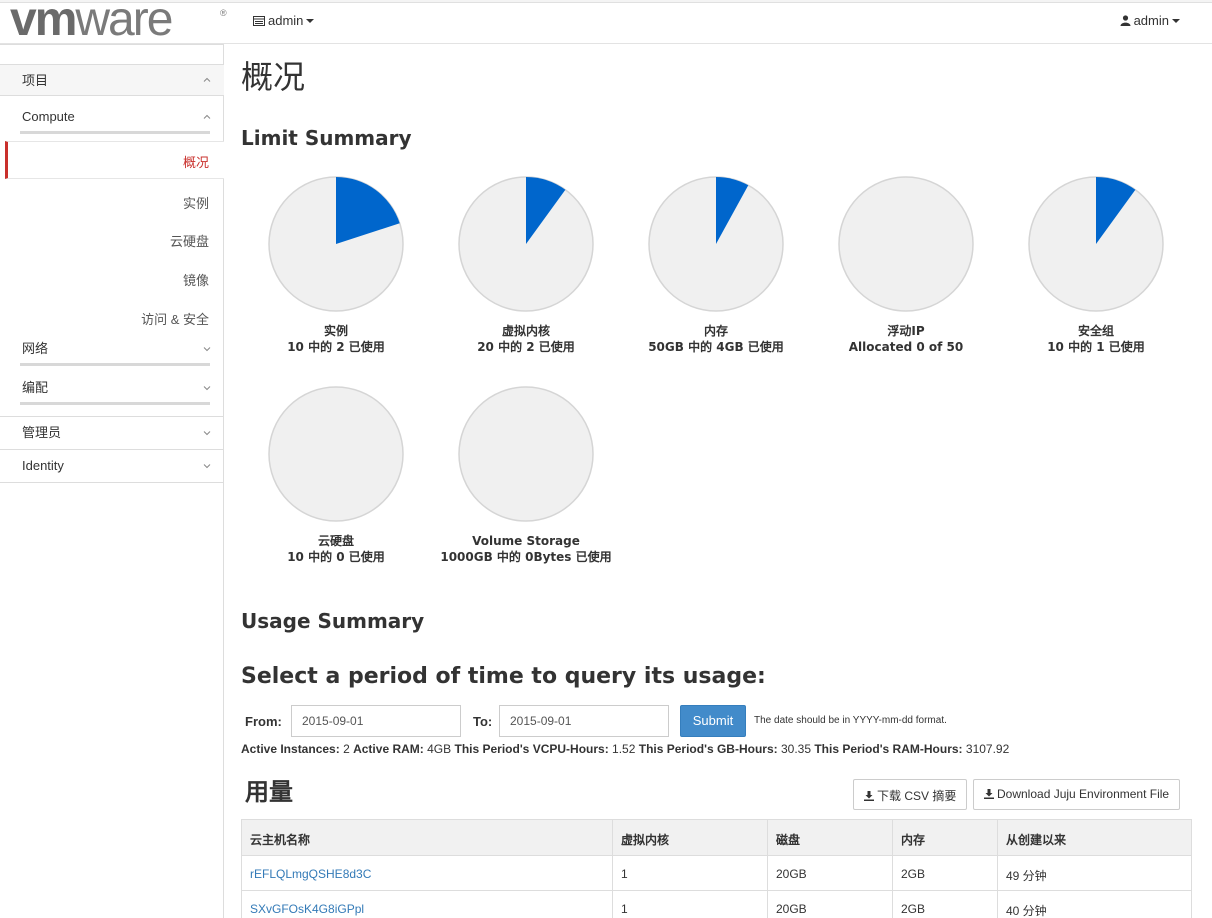 The height and width of the screenshot is (918, 1212). I want to click on pie-name: Volume Storage, so click(526, 541).